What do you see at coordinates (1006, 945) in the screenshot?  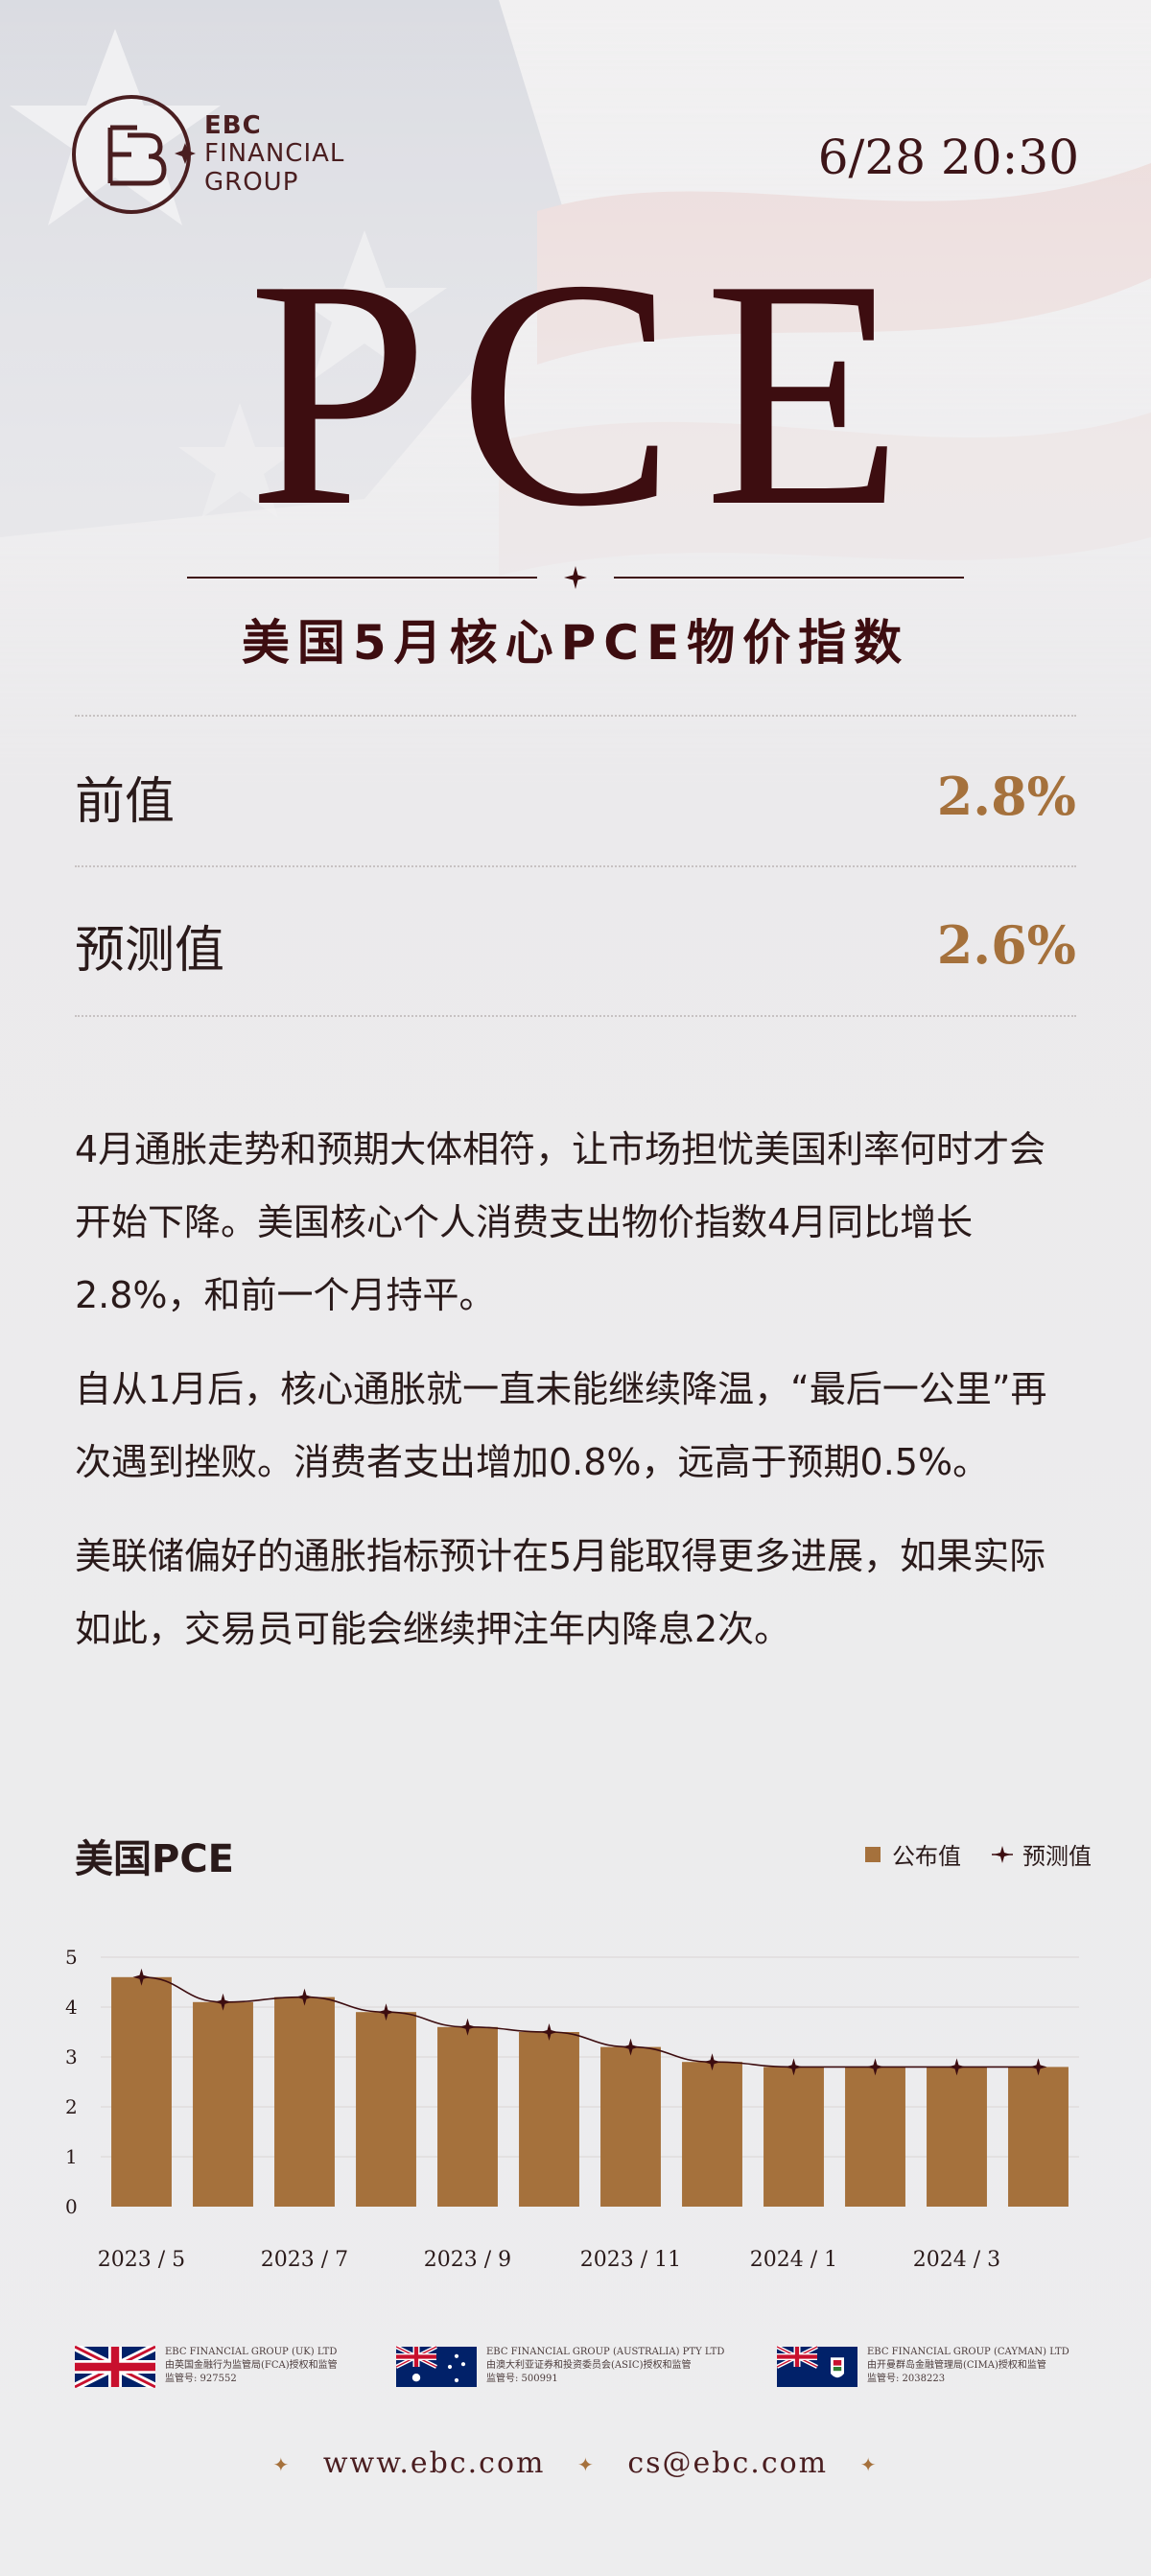 I see `stat-value: 2.6%` at bounding box center [1006, 945].